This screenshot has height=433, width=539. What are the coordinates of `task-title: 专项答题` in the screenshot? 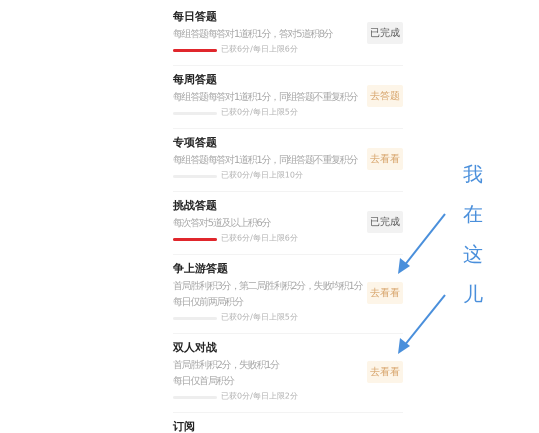 It's located at (195, 143).